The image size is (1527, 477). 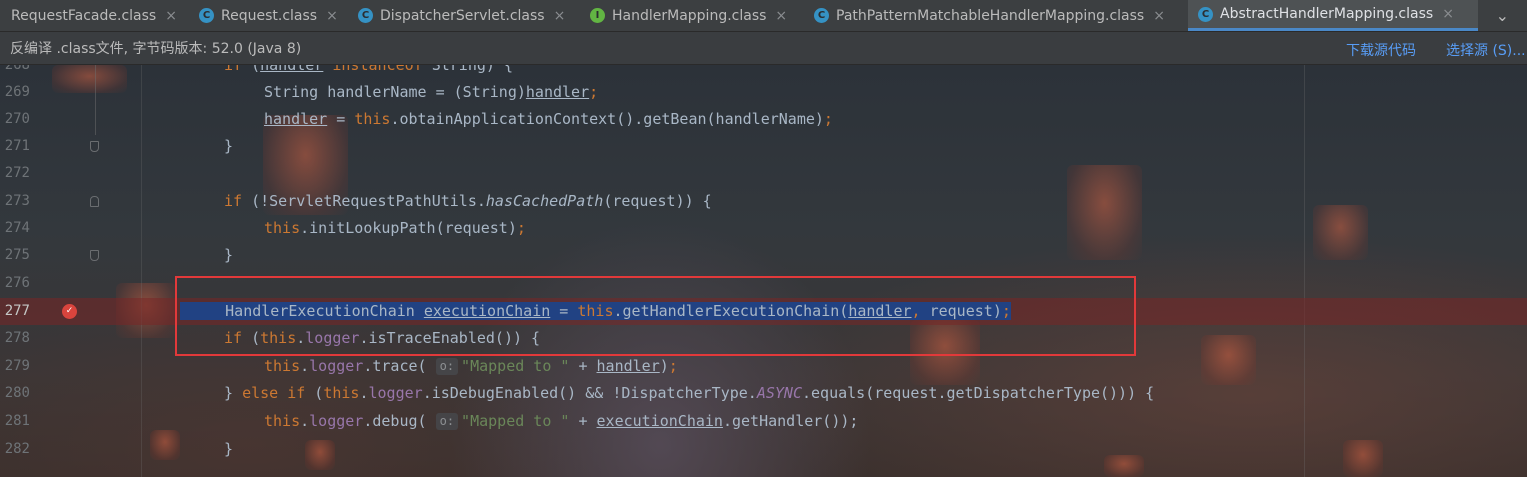 What do you see at coordinates (1381, 50) in the screenshot?
I see `download-source-link: 下载源代码` at bounding box center [1381, 50].